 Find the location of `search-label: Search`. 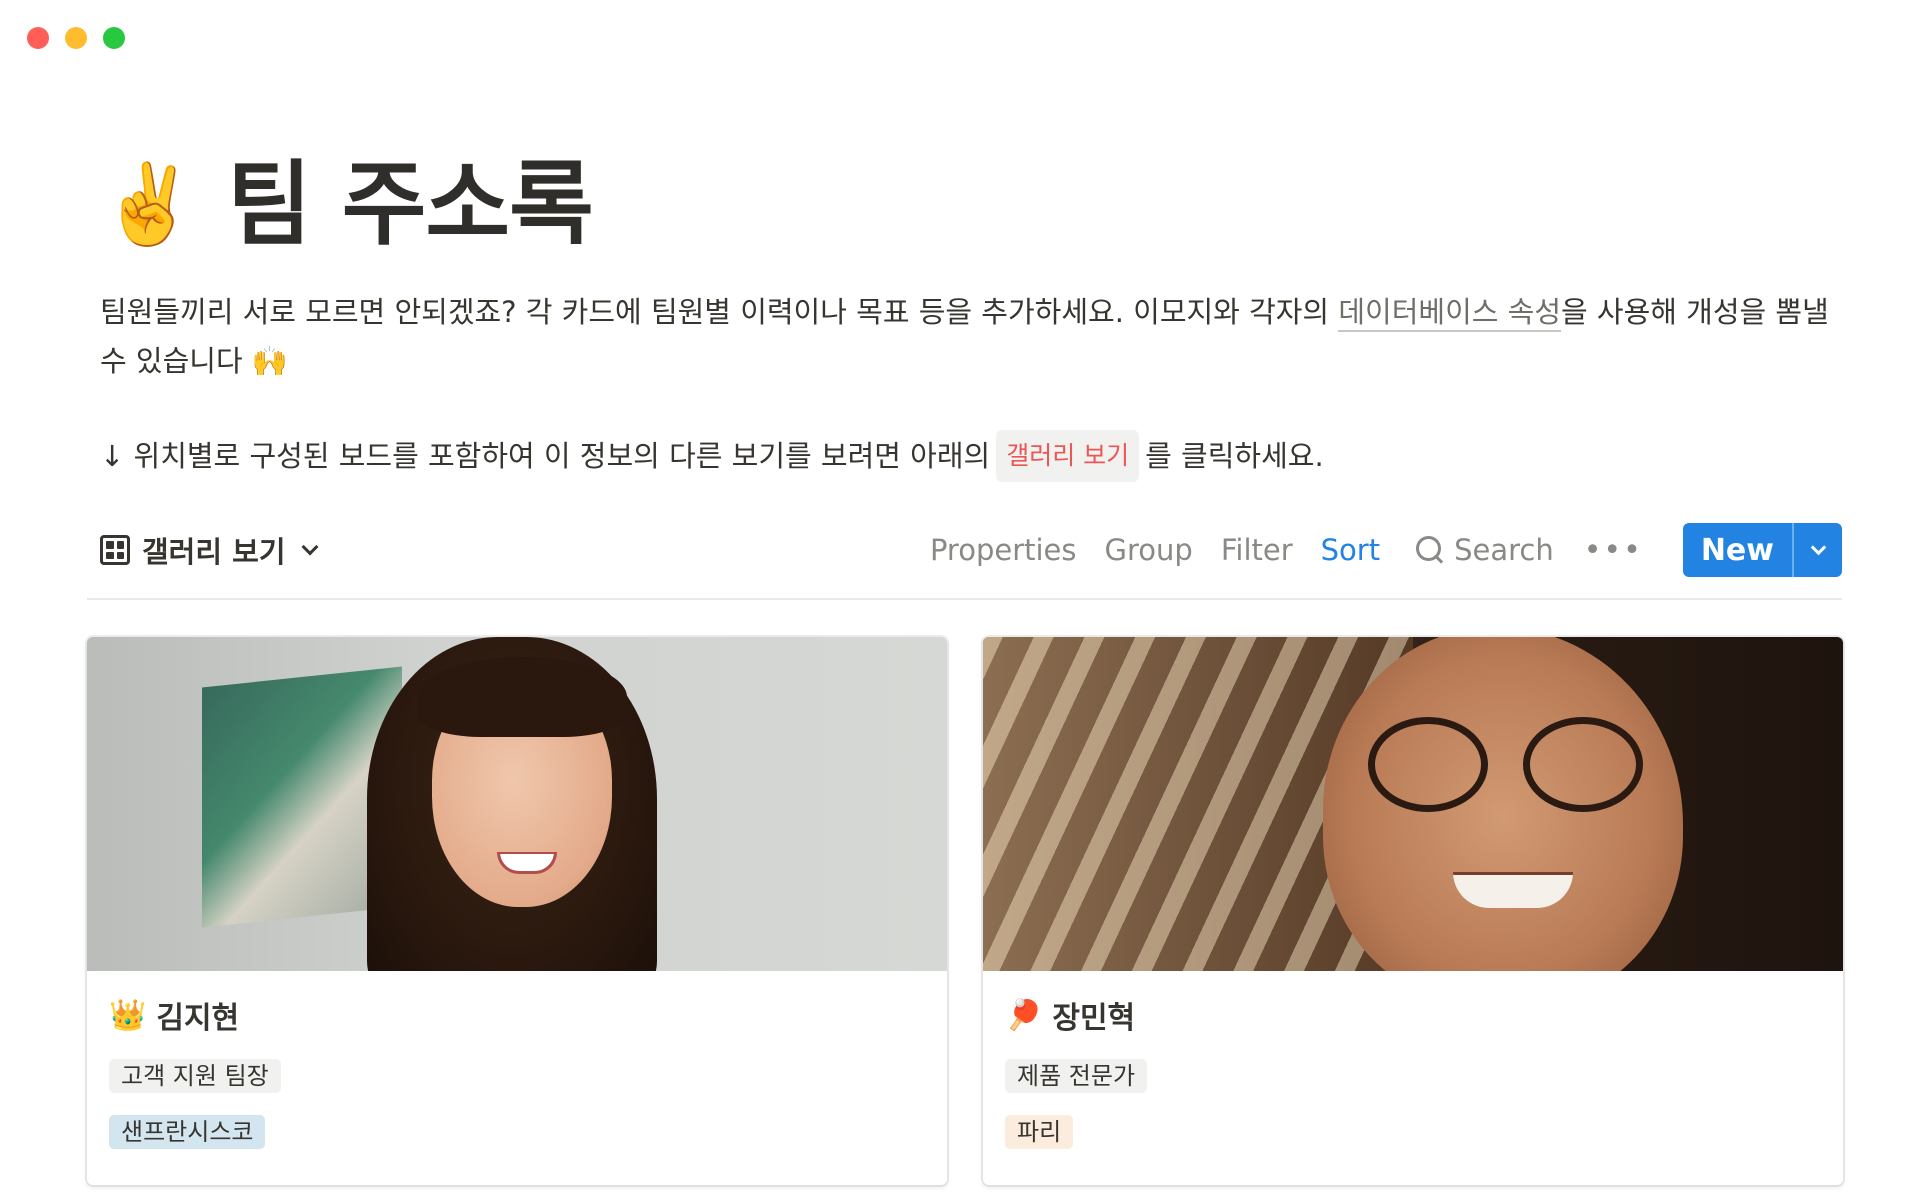

search-label: Search is located at coordinates (1504, 550).